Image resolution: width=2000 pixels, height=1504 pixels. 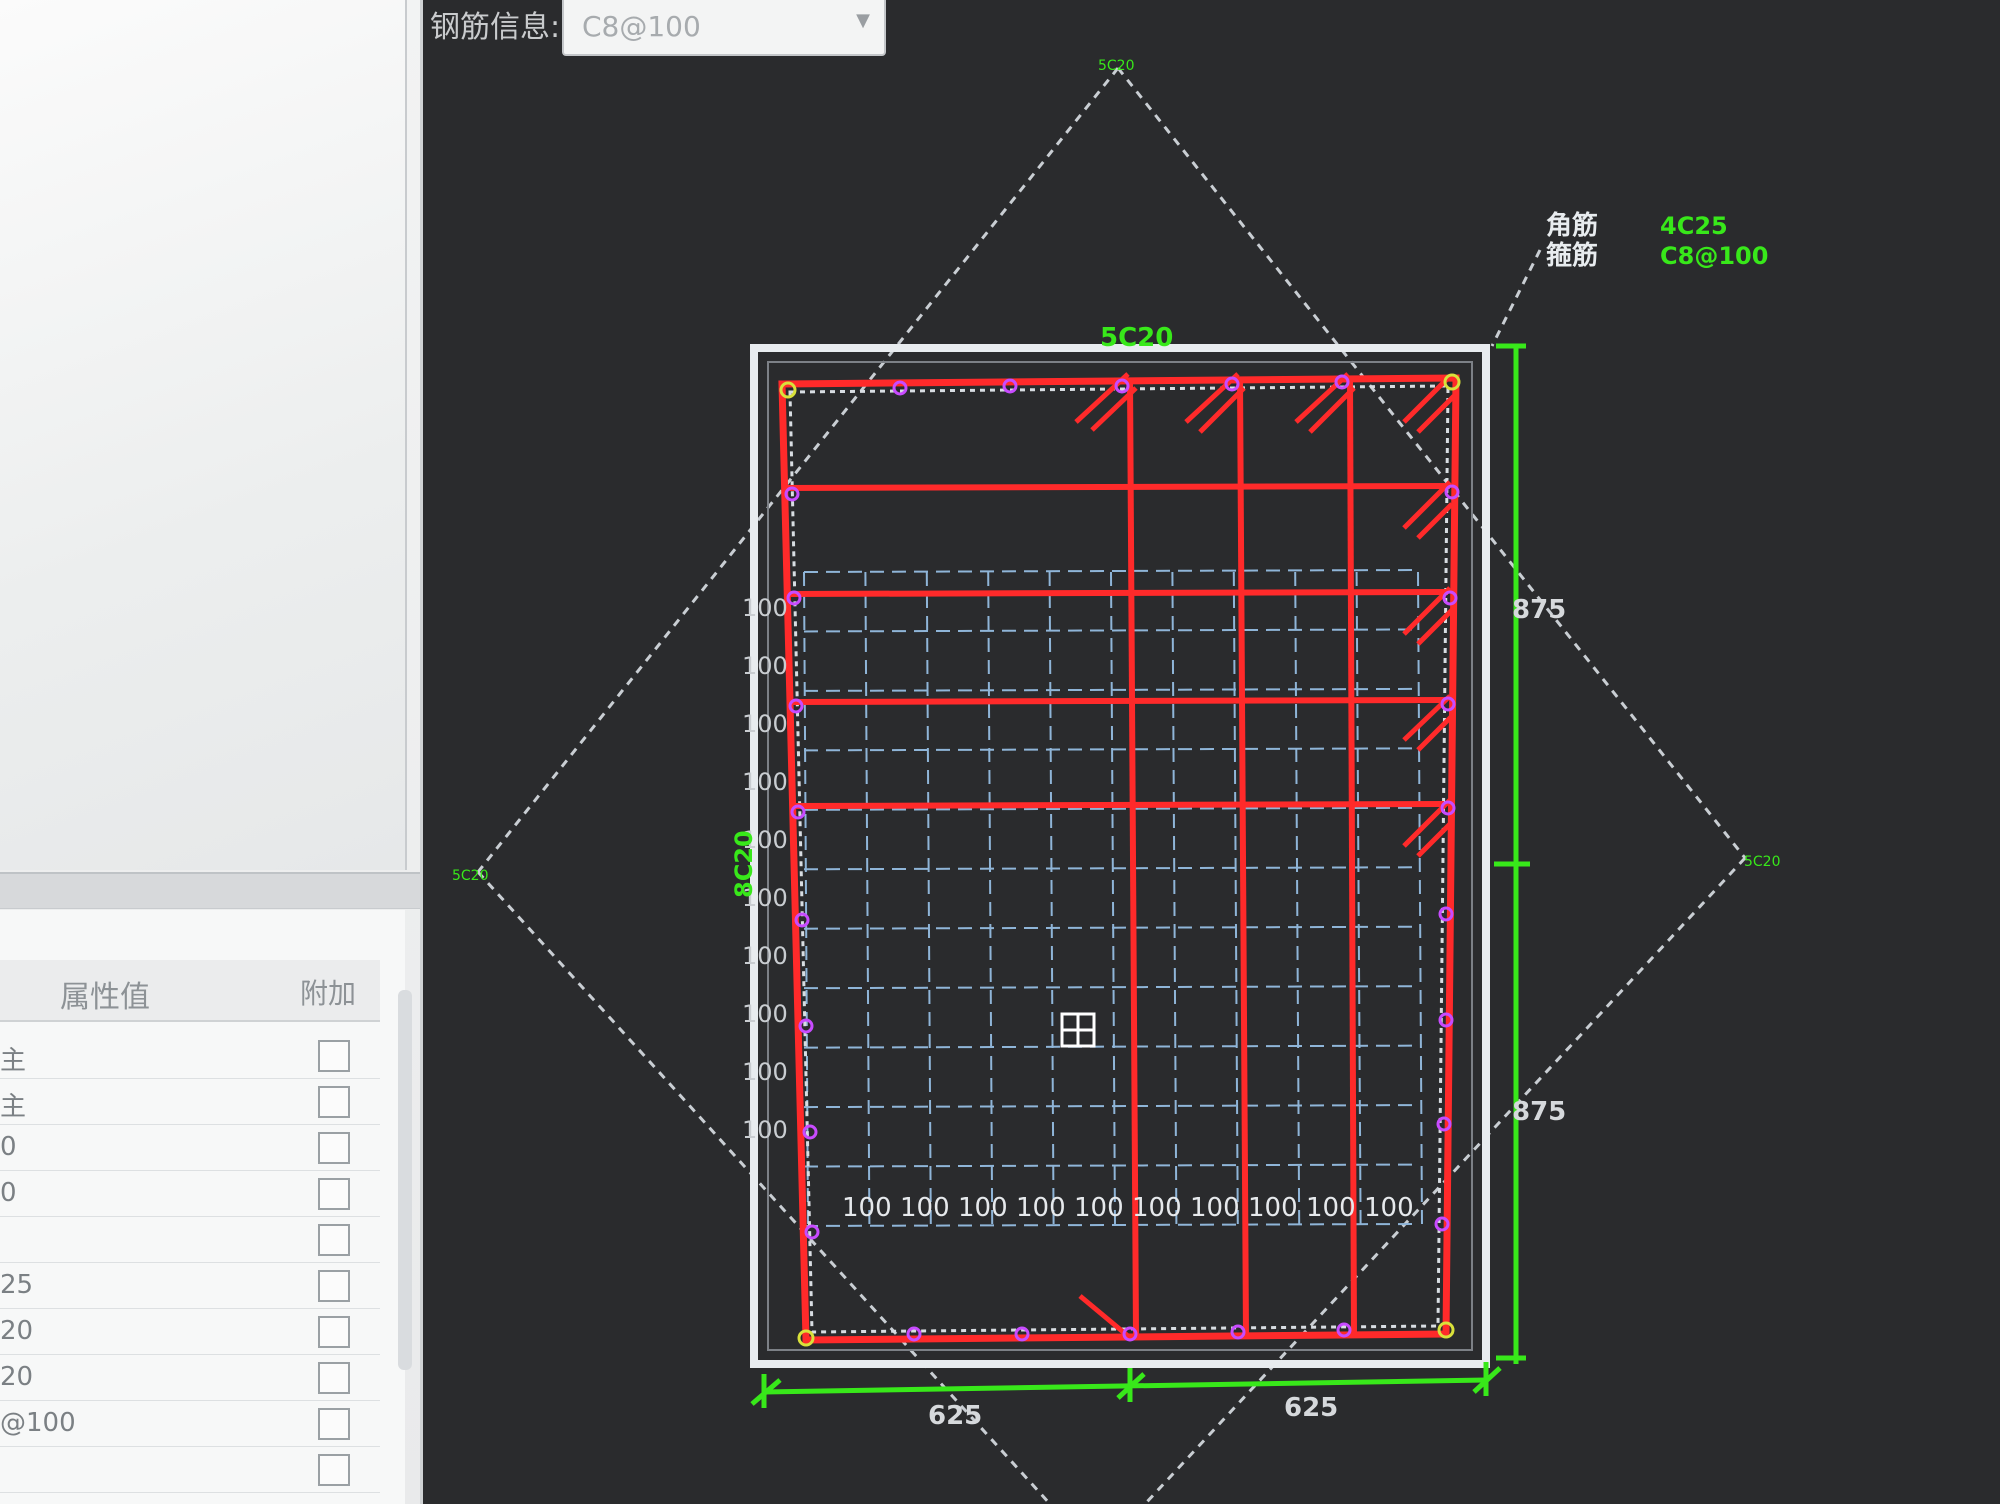 I want to click on property-value: @100, so click(x=38, y=1423).